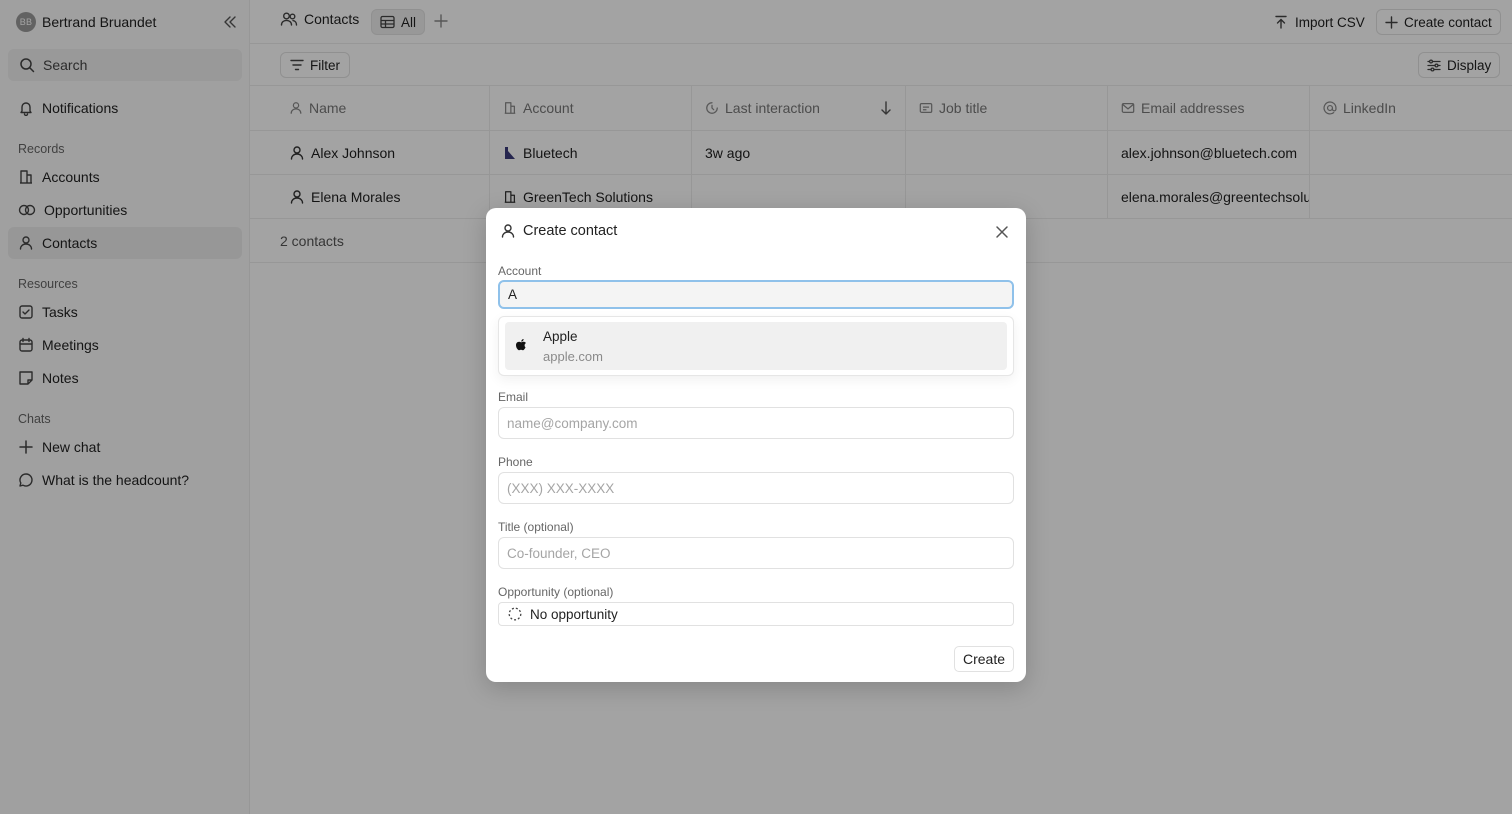 The height and width of the screenshot is (814, 1512). I want to click on close-icon, so click(1002, 232).